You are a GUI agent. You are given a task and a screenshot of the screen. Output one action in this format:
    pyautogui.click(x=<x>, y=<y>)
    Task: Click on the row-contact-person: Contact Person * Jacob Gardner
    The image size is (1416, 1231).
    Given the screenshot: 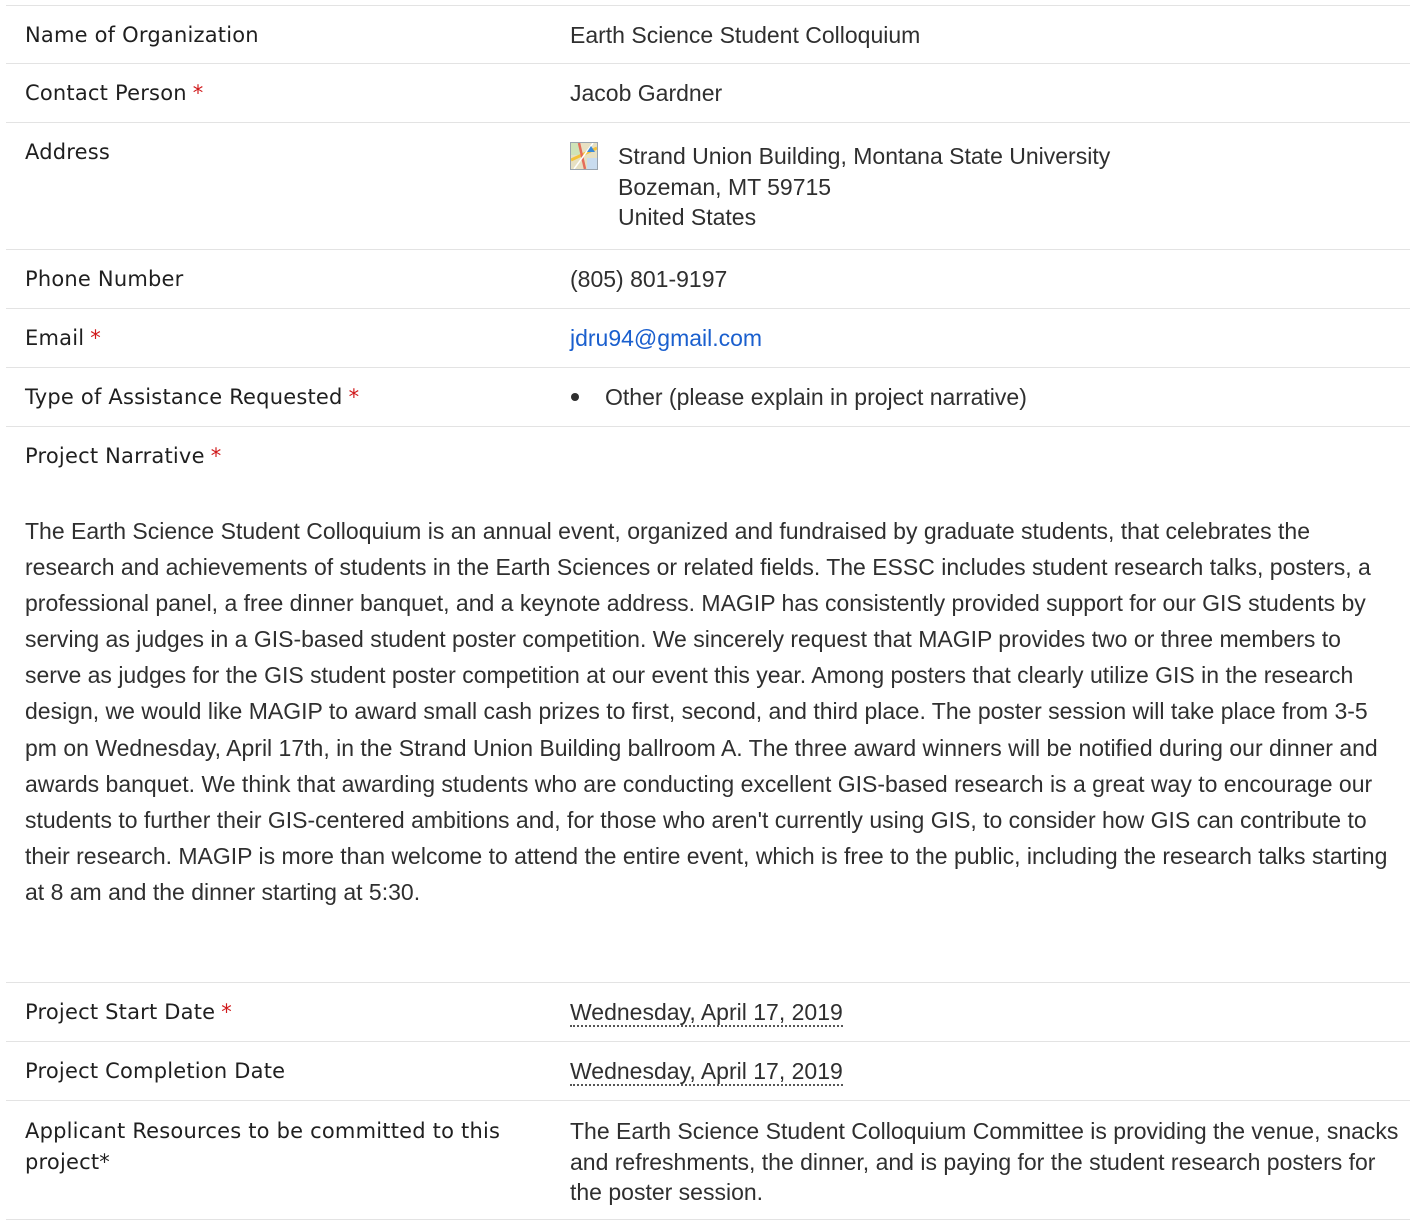 What is the action you would take?
    pyautogui.click(x=708, y=93)
    